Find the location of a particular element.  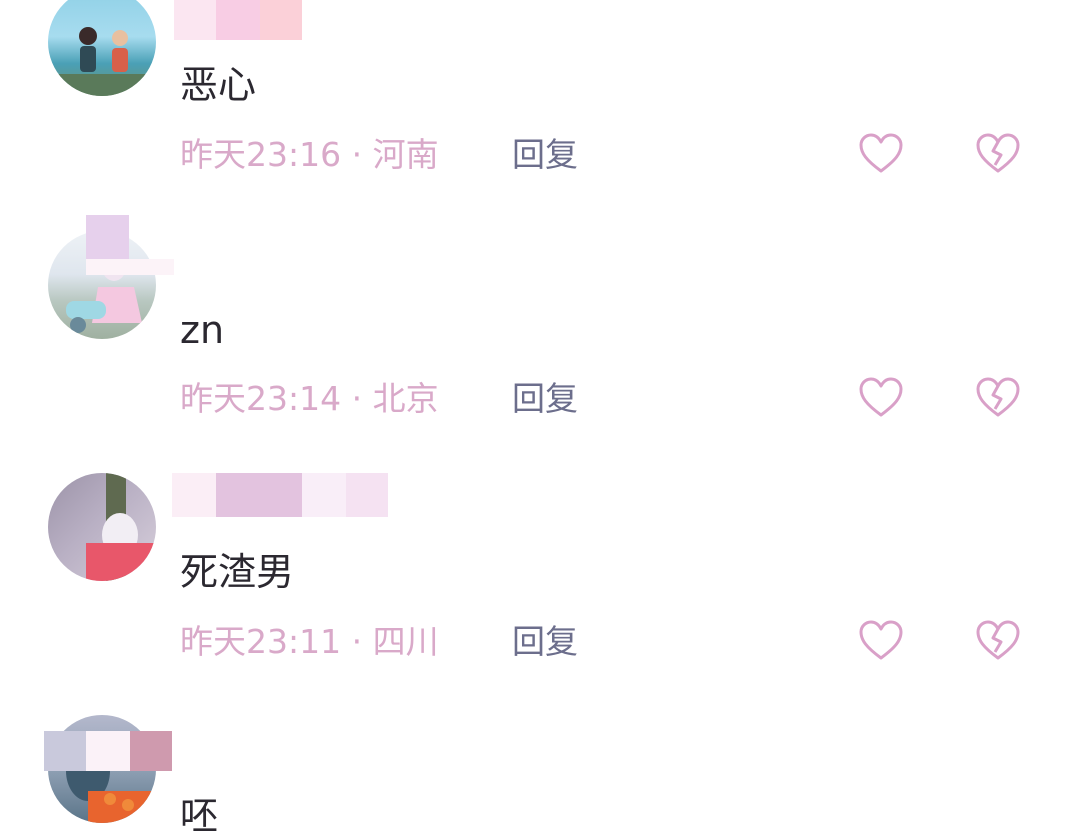

comment-time: 昨天23:16 is located at coordinates (261, 154).